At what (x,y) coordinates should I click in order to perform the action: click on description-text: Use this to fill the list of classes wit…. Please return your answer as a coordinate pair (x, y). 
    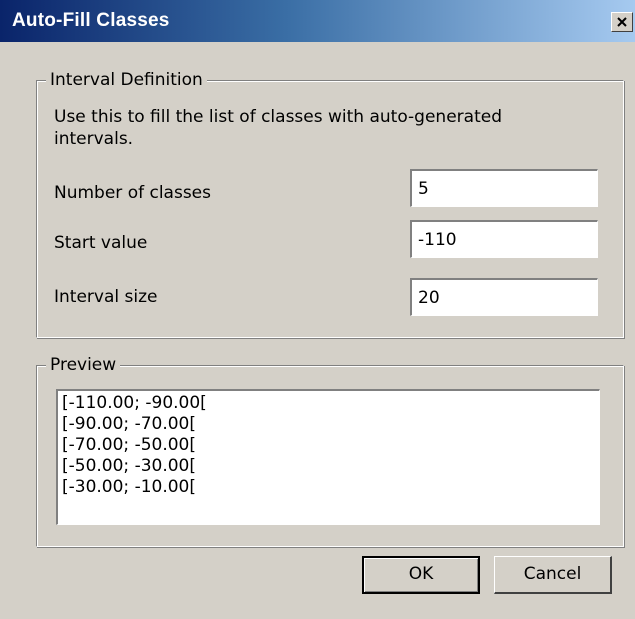
    Looking at the image, I should click on (278, 128).